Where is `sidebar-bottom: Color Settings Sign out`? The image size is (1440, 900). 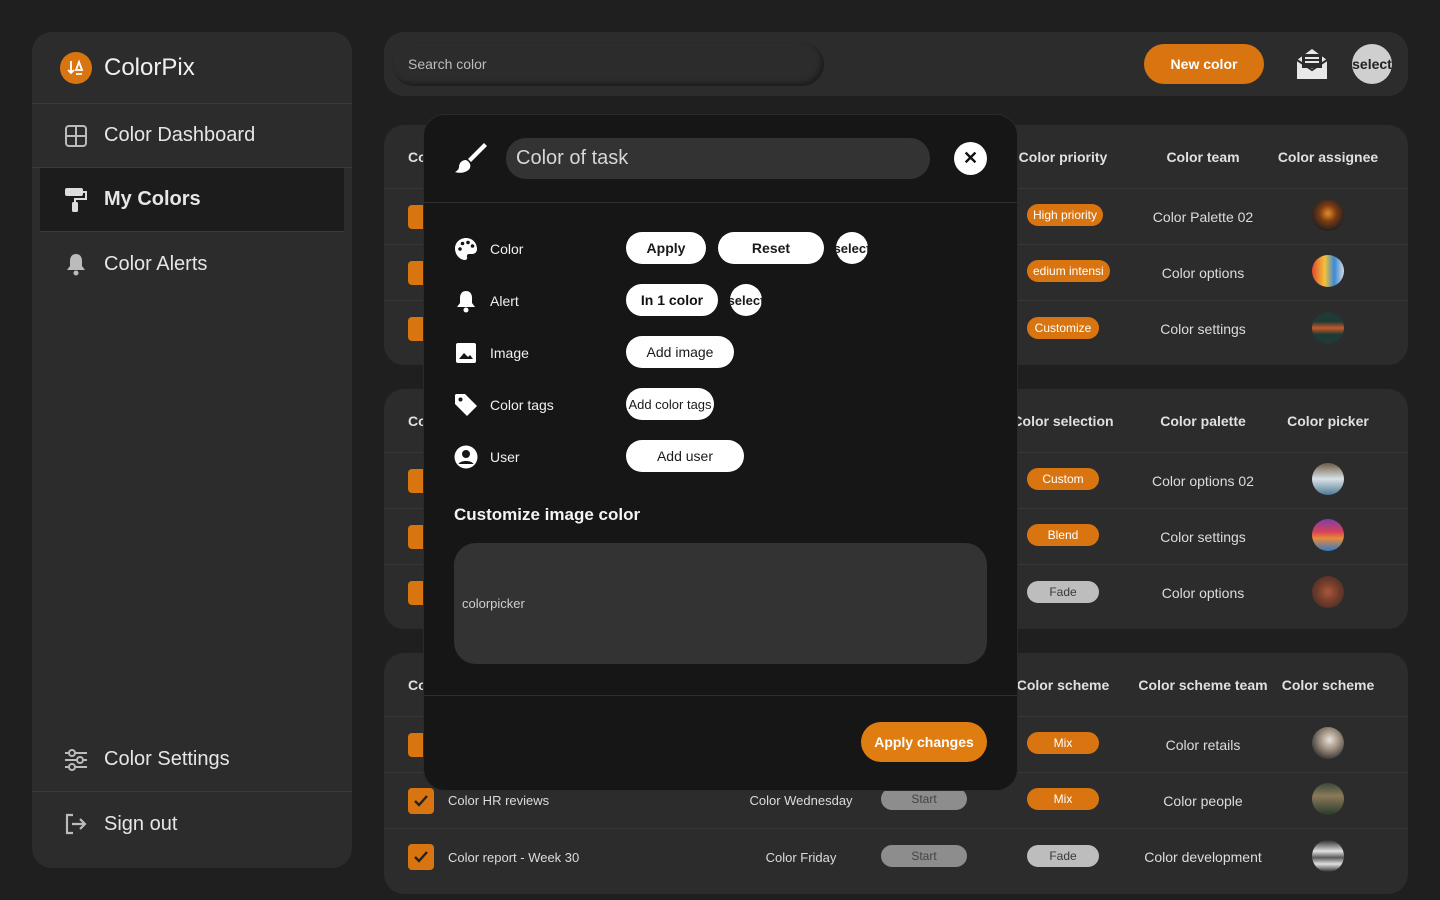
sidebar-bottom: Color Settings Sign out is located at coordinates (192, 792).